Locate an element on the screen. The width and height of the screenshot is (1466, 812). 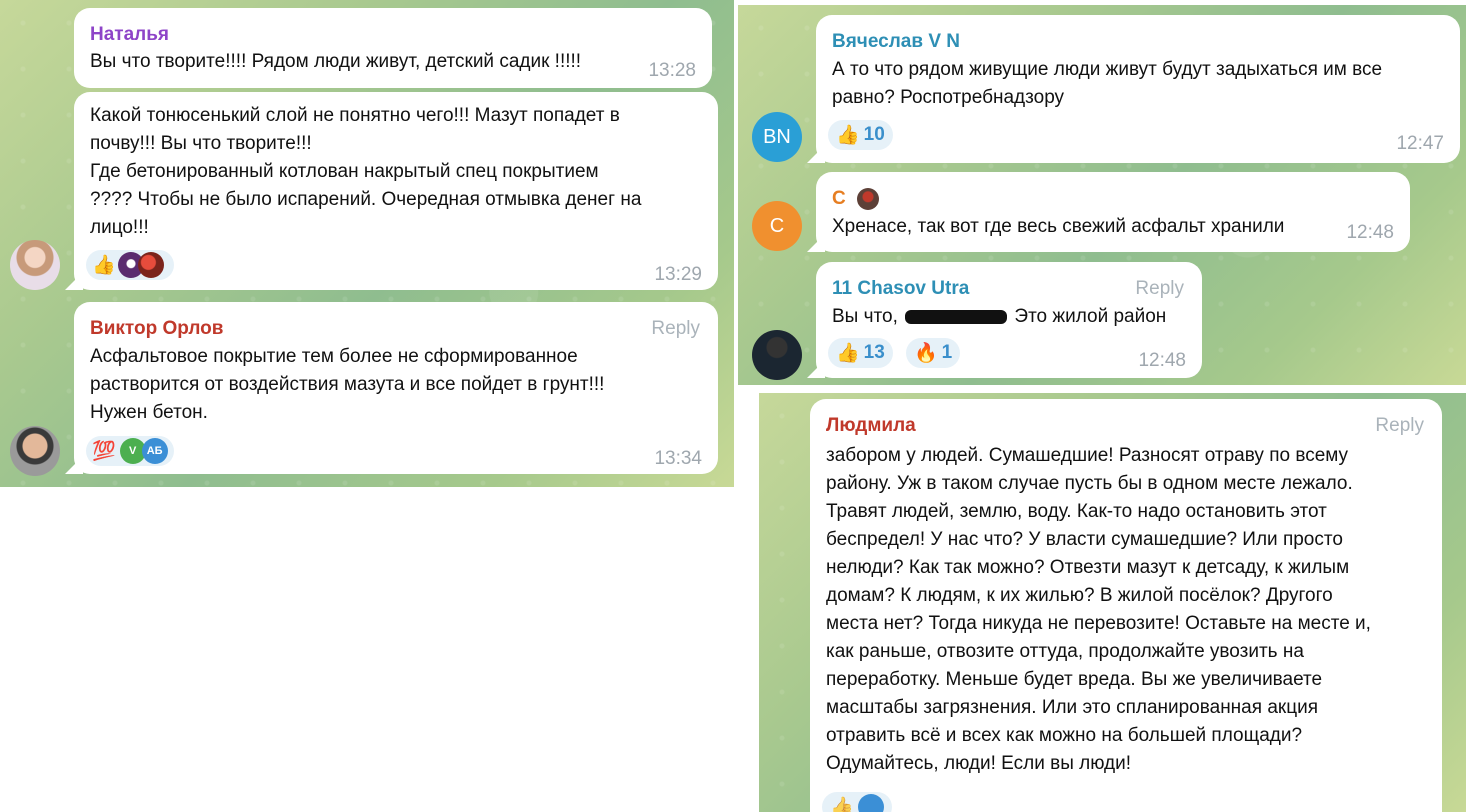
reactor-avatar-icon is located at coordinates (870, 803).